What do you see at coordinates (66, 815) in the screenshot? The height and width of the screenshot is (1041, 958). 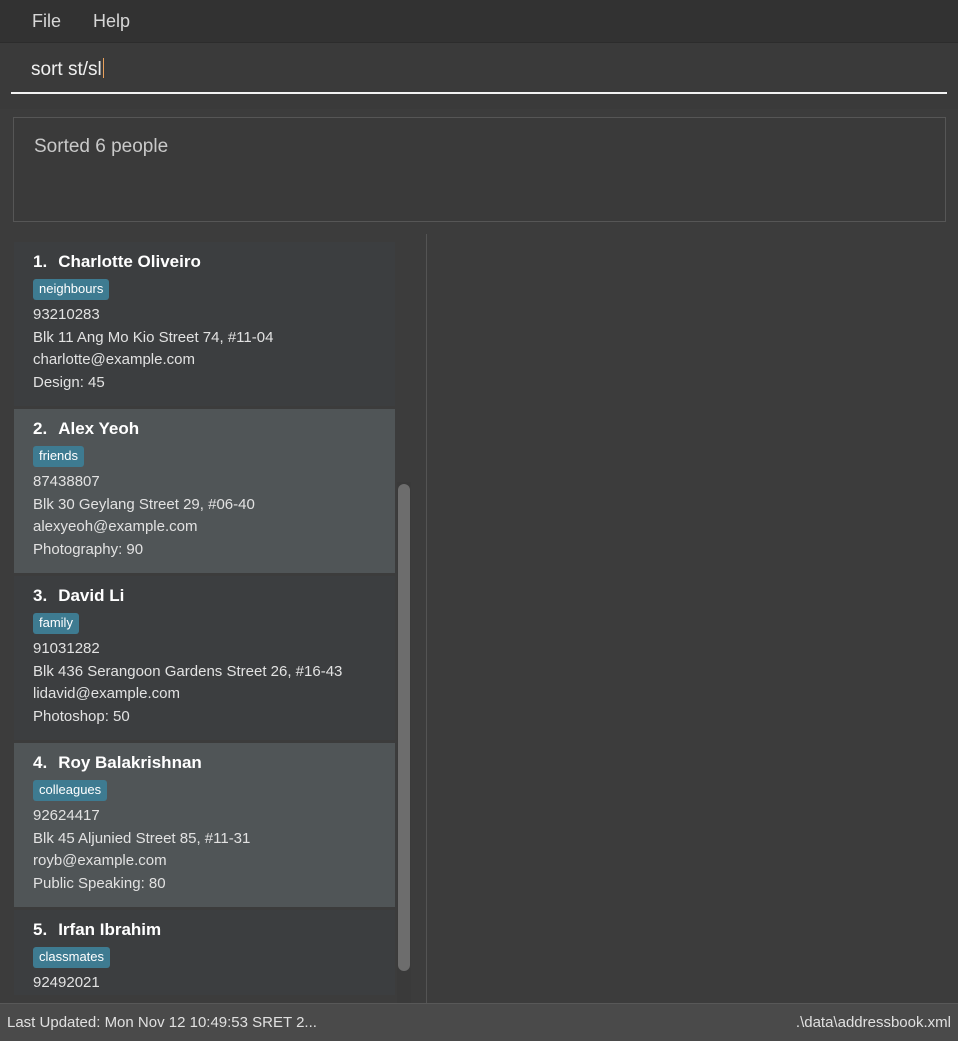 I see `person-phone: 92624417` at bounding box center [66, 815].